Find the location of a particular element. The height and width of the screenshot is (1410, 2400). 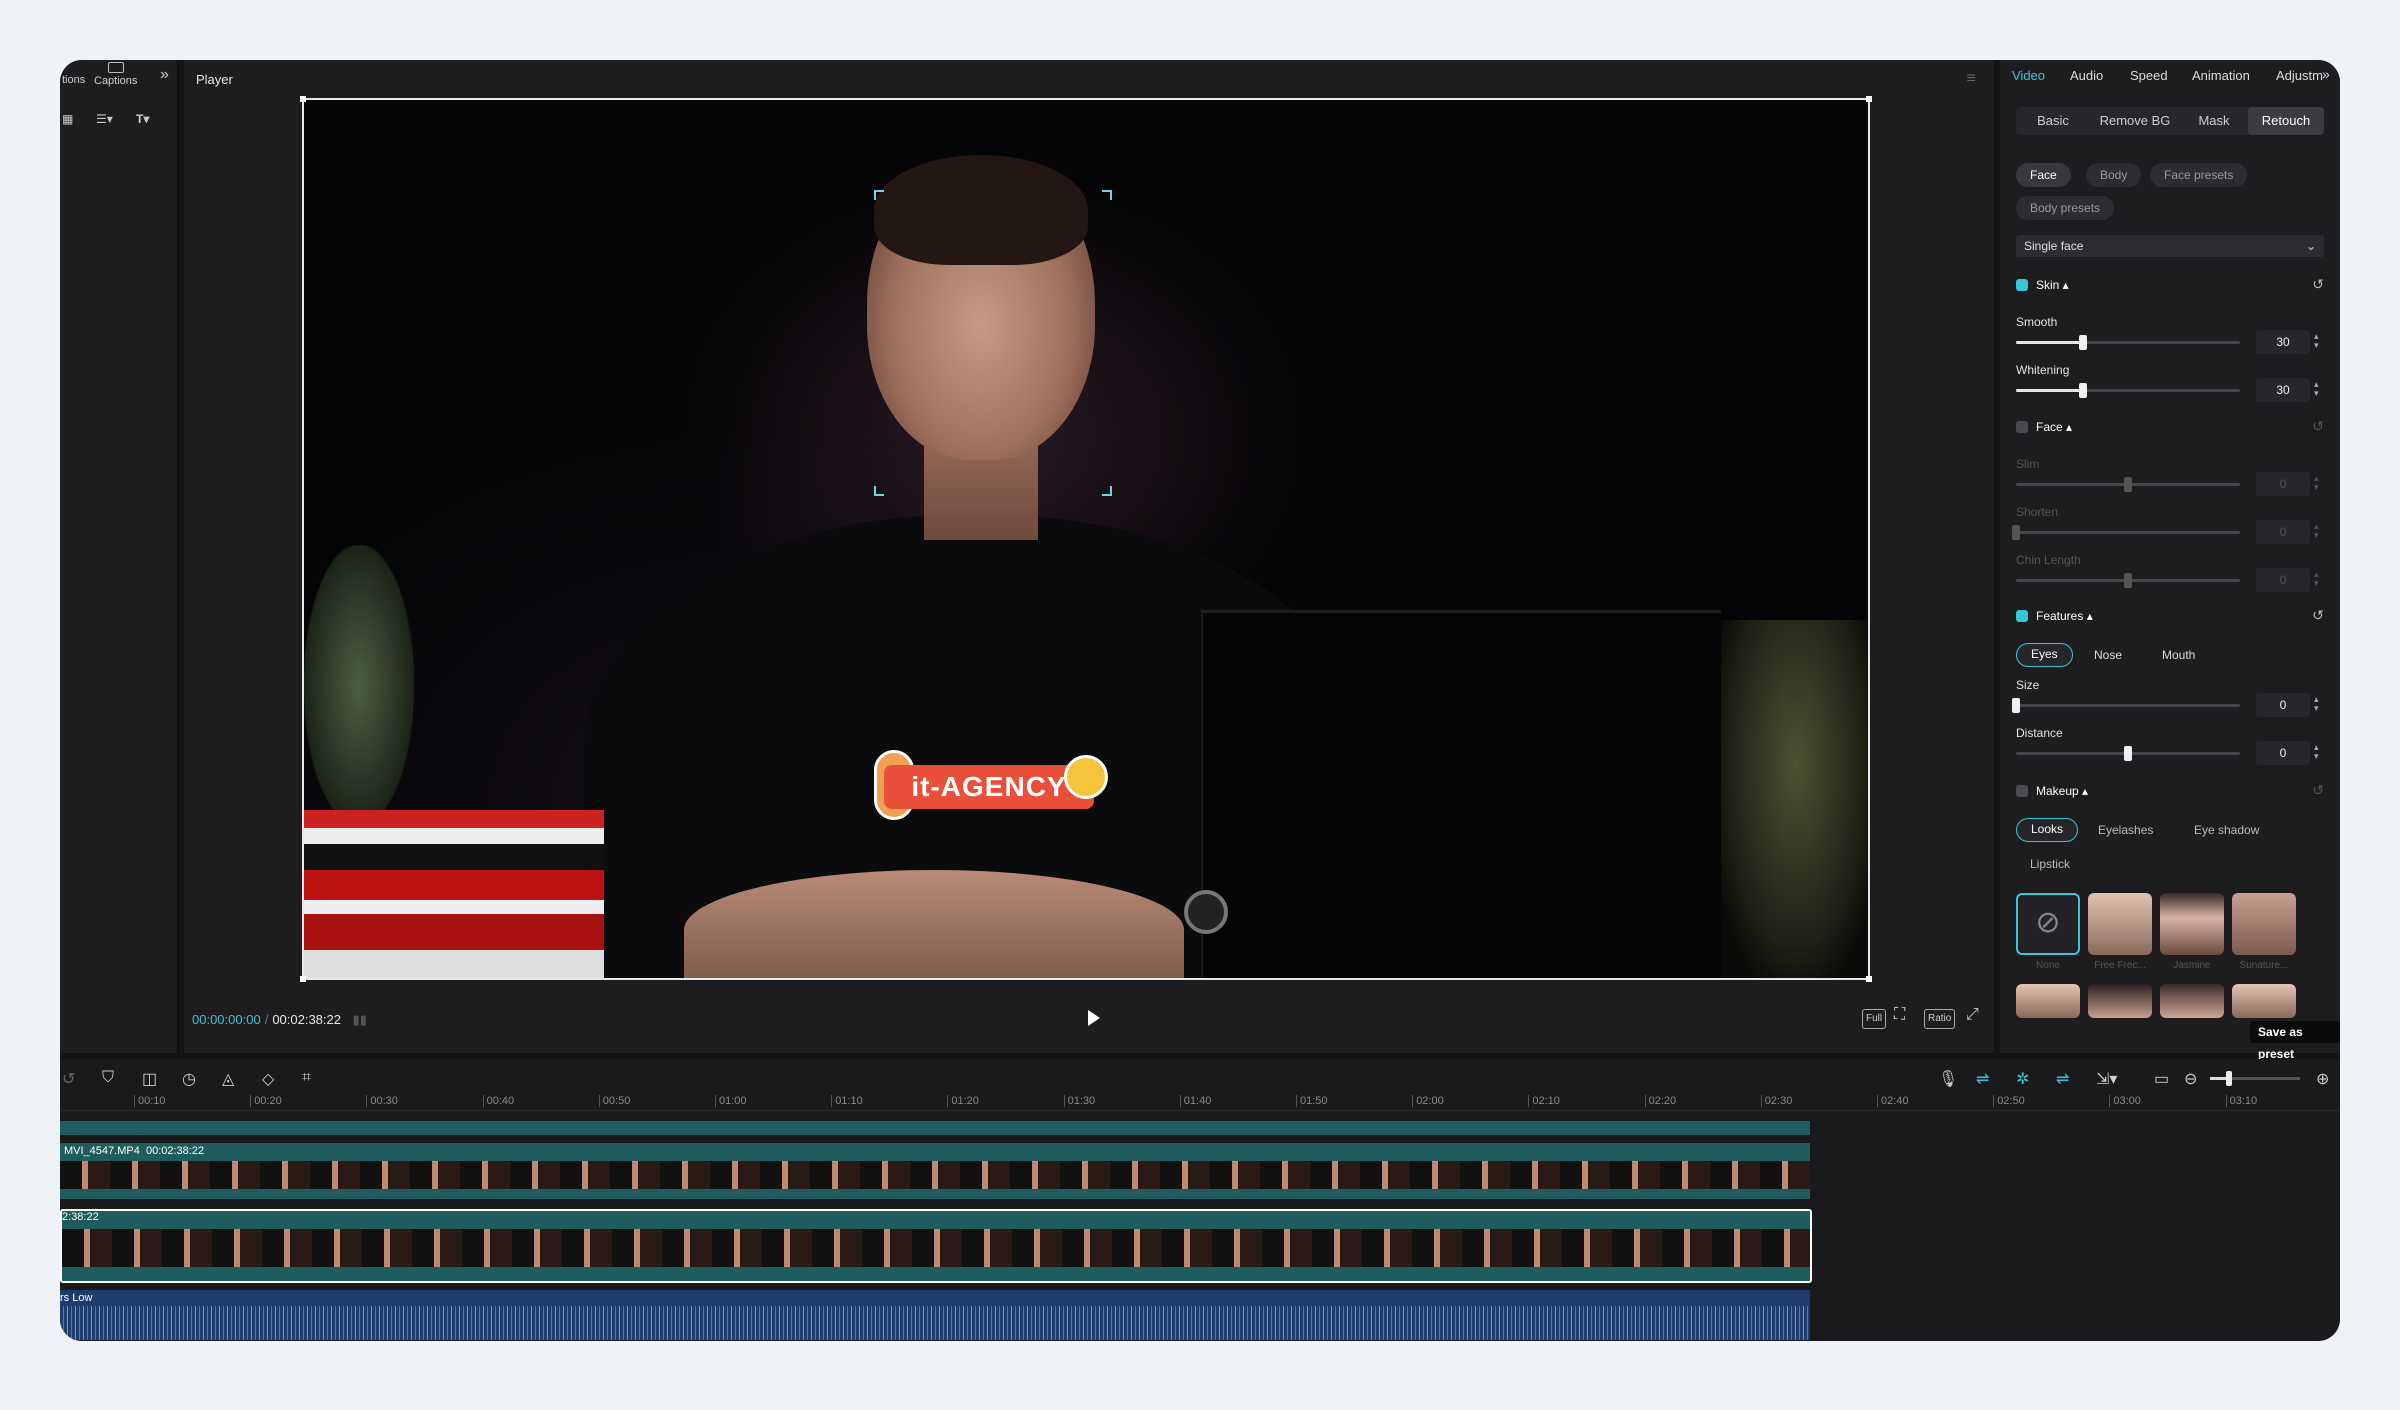

subtab-remove-bg: Remove BG is located at coordinates (2135, 121).